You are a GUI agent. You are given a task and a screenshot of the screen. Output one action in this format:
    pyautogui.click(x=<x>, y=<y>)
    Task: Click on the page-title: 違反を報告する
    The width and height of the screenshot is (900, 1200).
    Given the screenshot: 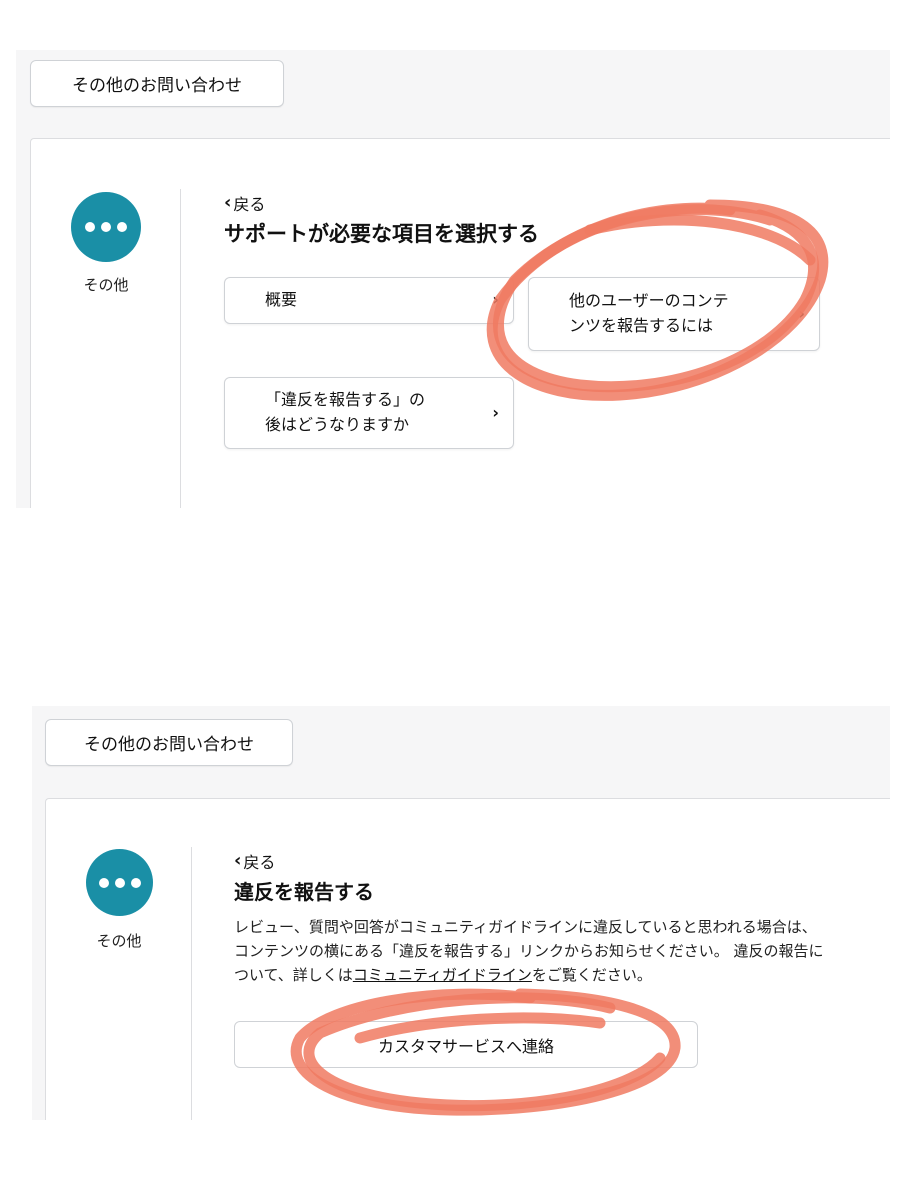 What is the action you would take?
    pyautogui.click(x=304, y=892)
    